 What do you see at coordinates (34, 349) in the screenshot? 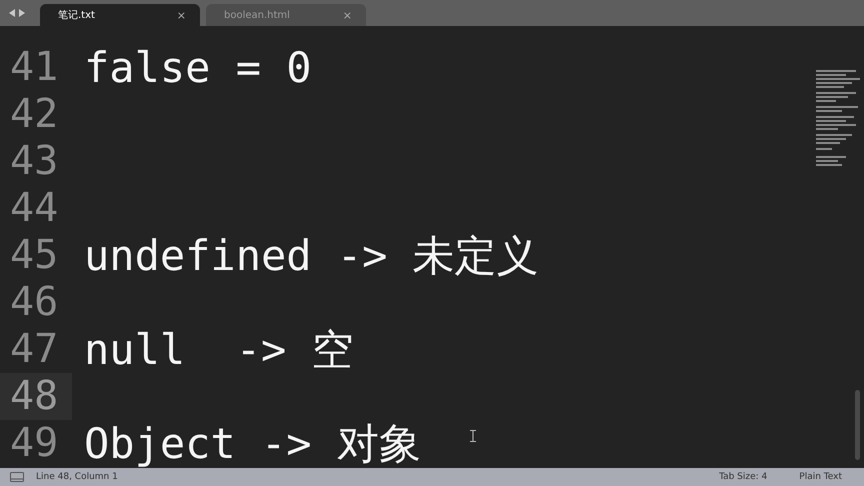
I see `line-number: 47` at bounding box center [34, 349].